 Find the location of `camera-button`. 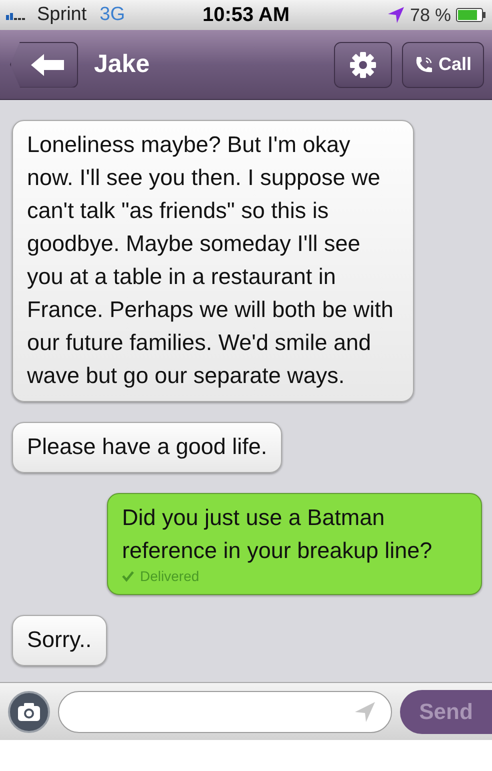

camera-button is located at coordinates (29, 711).